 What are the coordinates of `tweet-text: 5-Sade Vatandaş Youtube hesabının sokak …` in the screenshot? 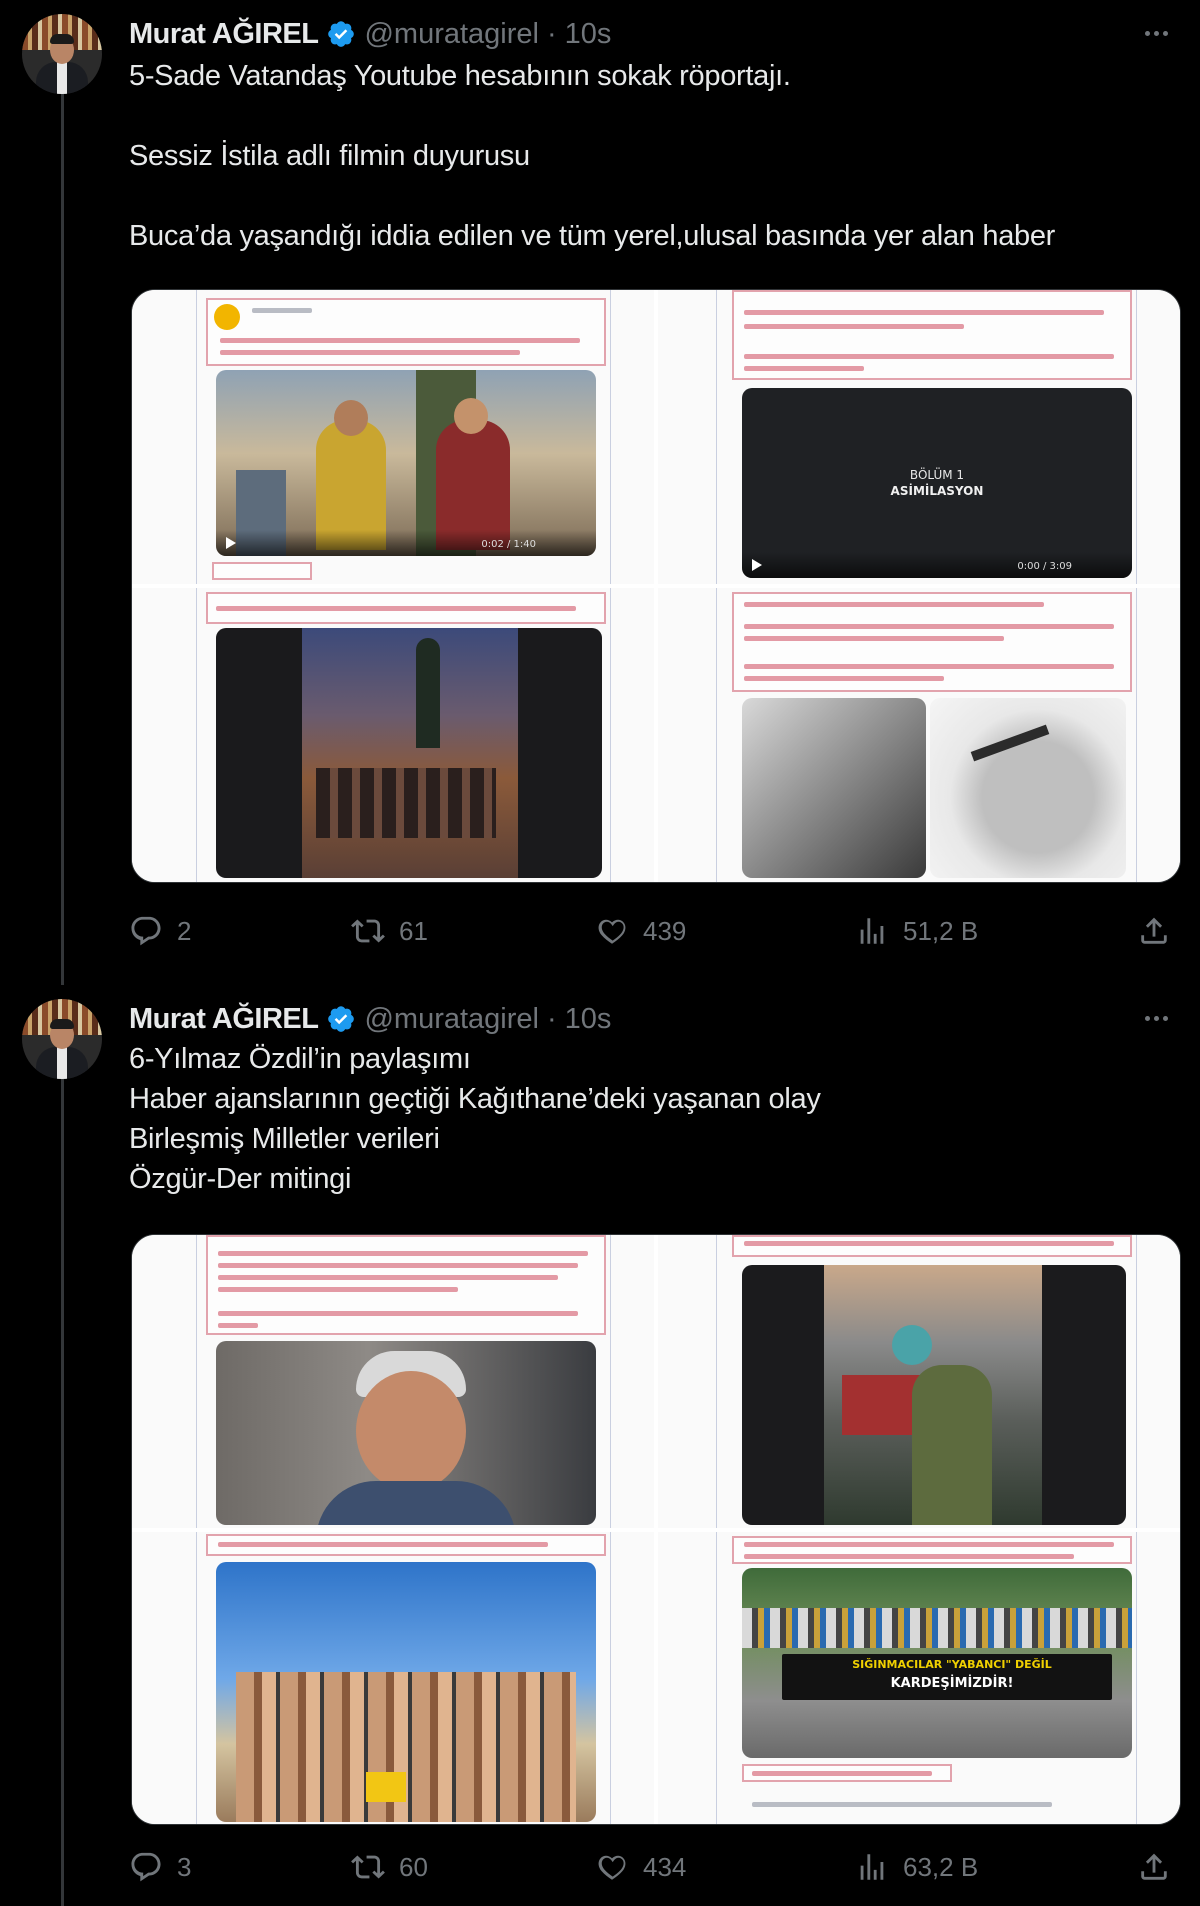 It's located at (649, 156).